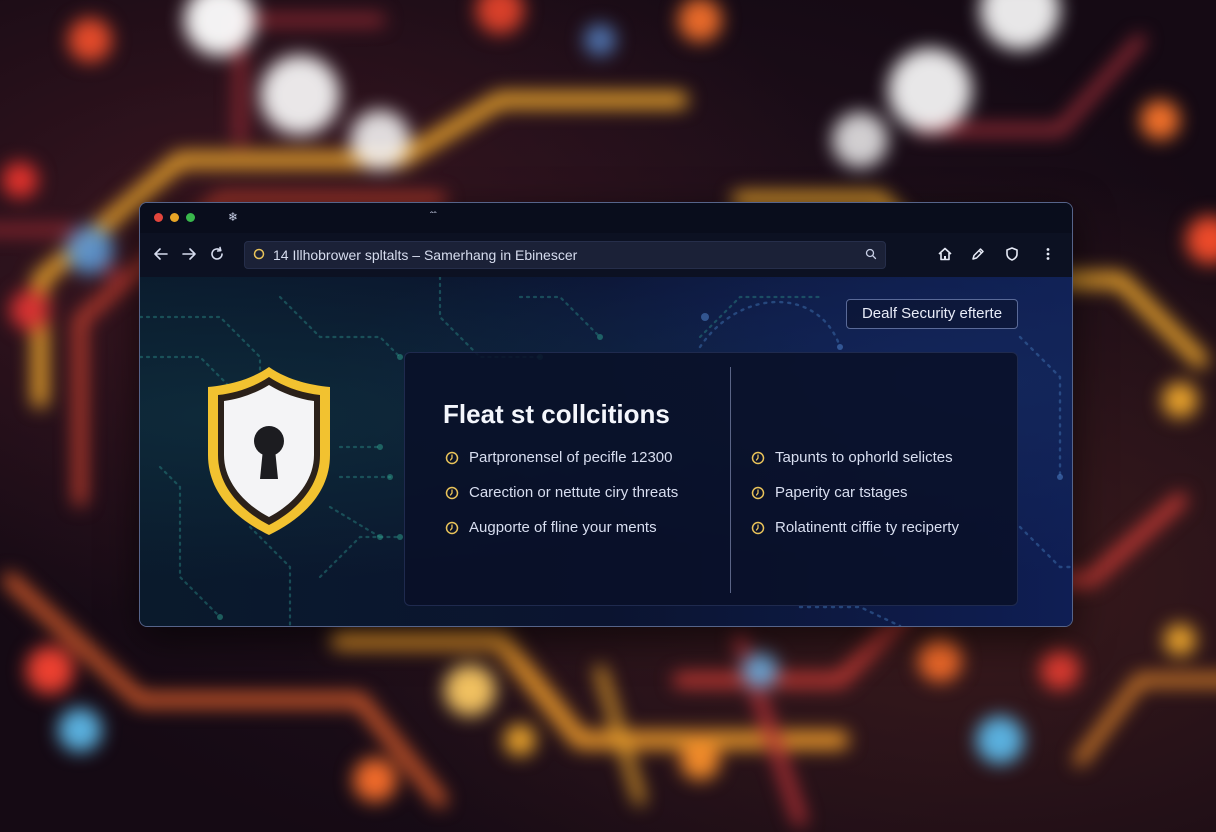 The height and width of the screenshot is (832, 1216). I want to click on list-item-text: Partpronensel of pecifle 12300, so click(571, 457).